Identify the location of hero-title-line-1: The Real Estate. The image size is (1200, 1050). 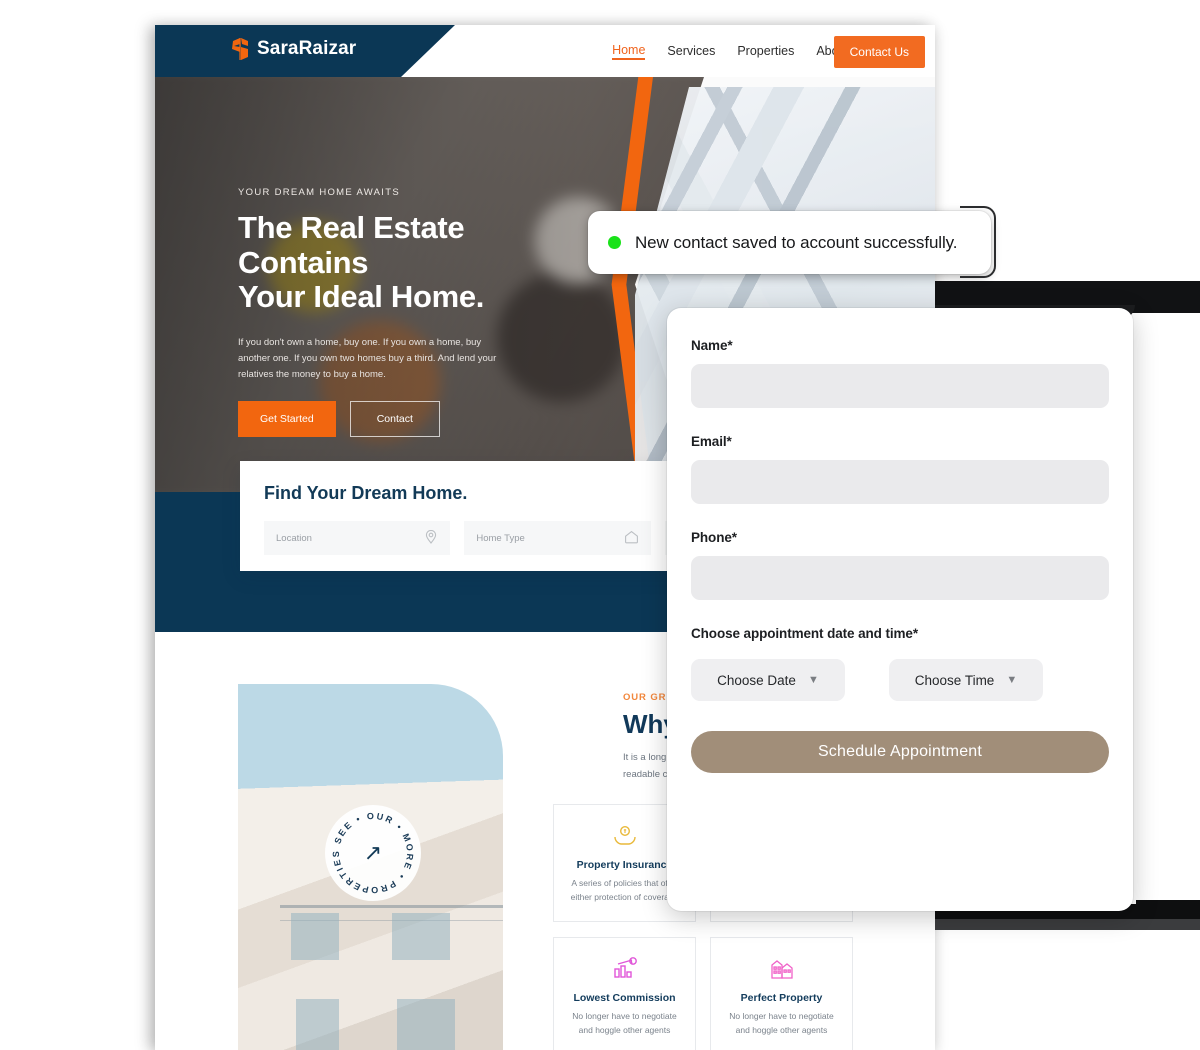
(351, 227).